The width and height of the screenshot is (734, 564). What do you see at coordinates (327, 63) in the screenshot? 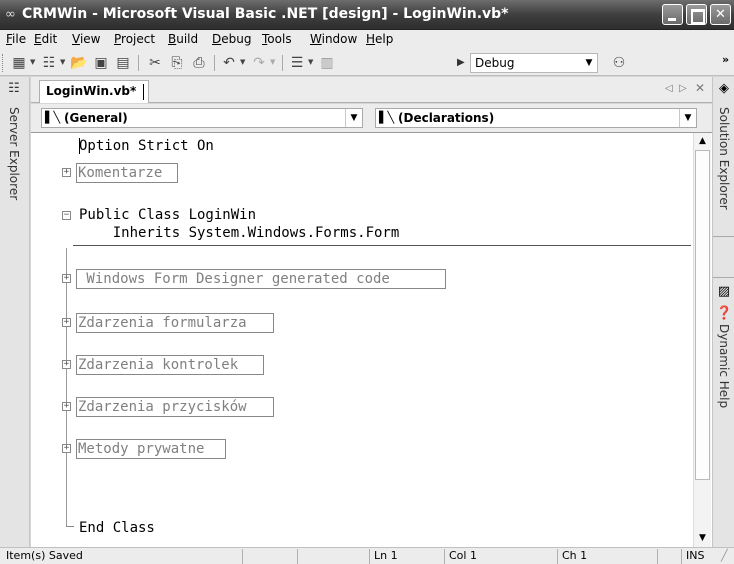
I see `navigate-forward-icon: ▥` at bounding box center [327, 63].